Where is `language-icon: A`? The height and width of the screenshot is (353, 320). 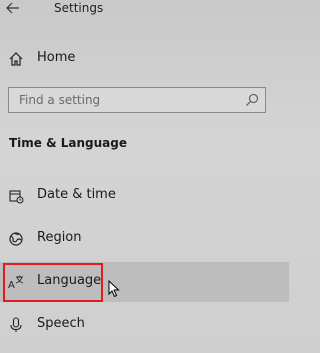
language-icon: A is located at coordinates (16, 282).